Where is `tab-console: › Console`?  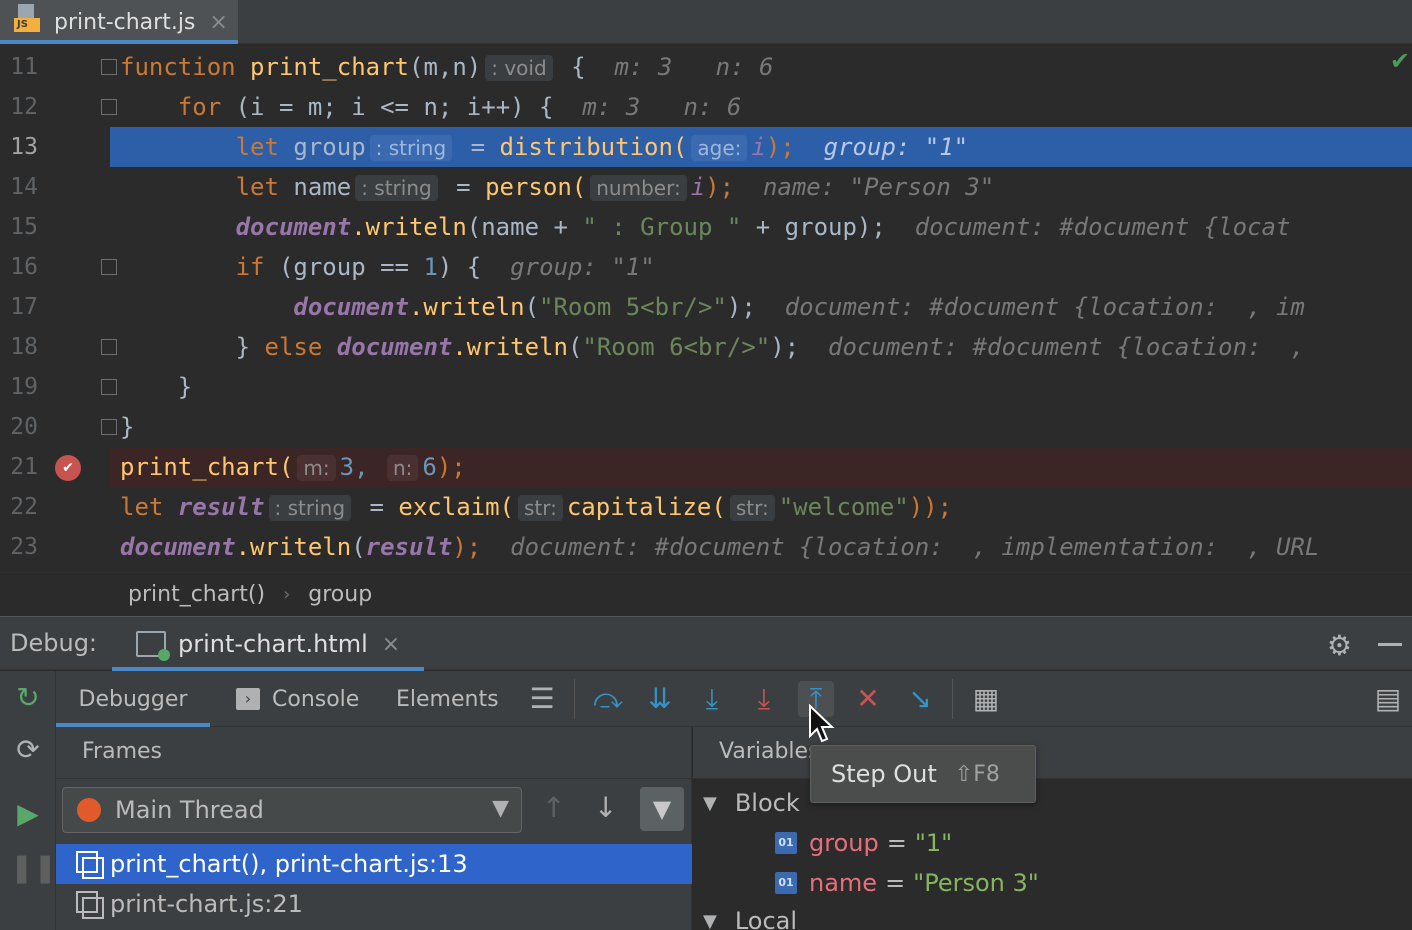 tab-console: › Console is located at coordinates (297, 699).